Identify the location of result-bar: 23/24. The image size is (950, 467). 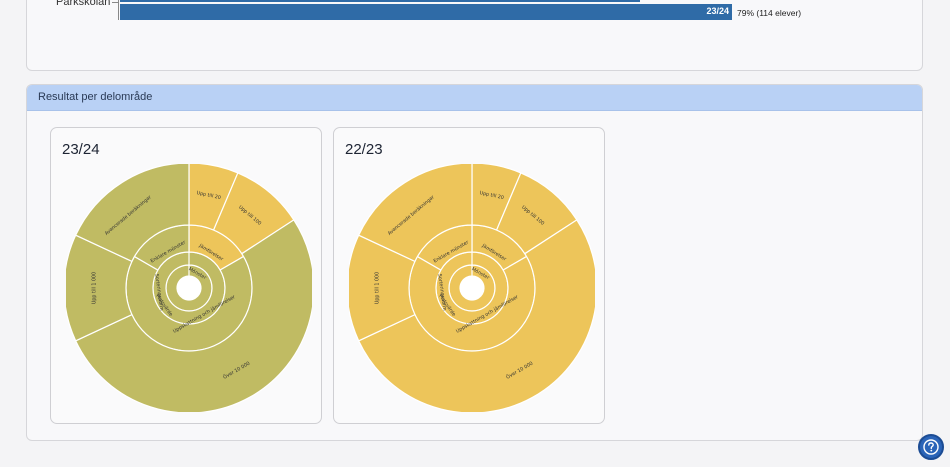
(426, 12).